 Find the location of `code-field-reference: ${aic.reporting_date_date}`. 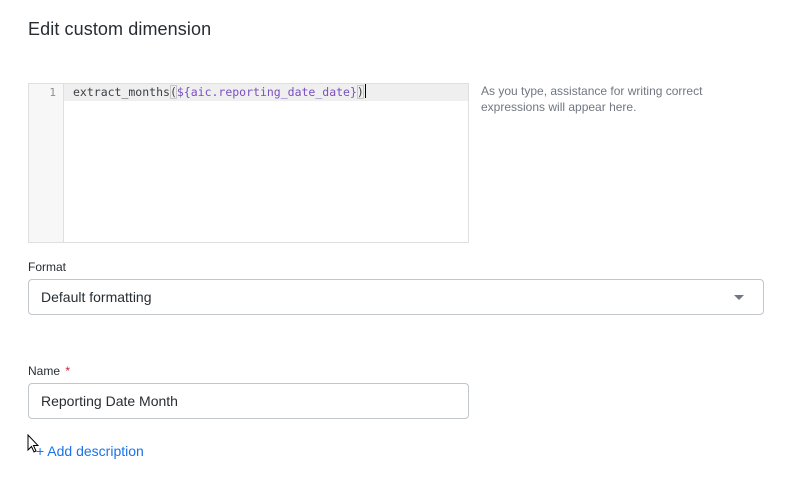

code-field-reference: ${aic.reporting_date_date} is located at coordinates (266, 92).